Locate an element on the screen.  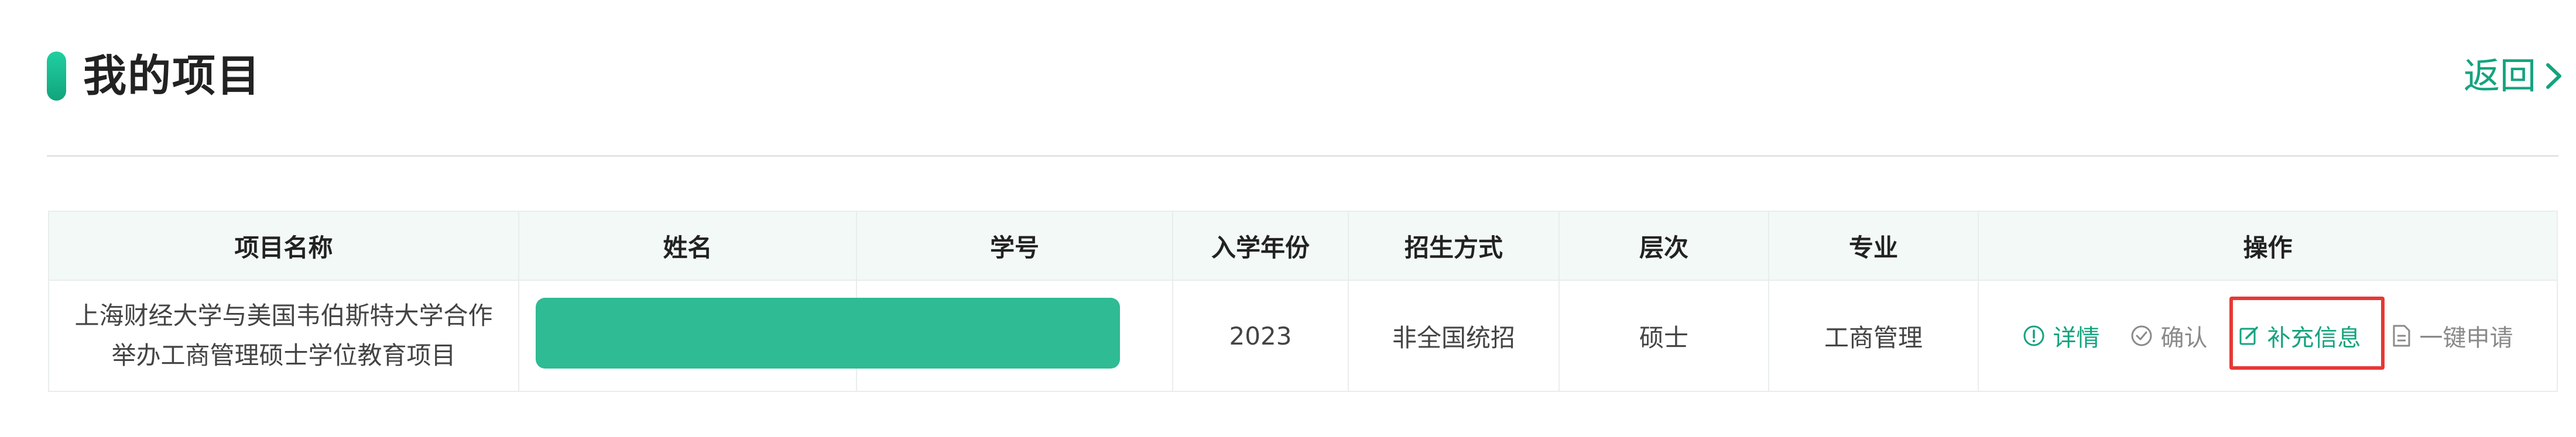
supplement-info-button: 补充信息 is located at coordinates (2299, 336).